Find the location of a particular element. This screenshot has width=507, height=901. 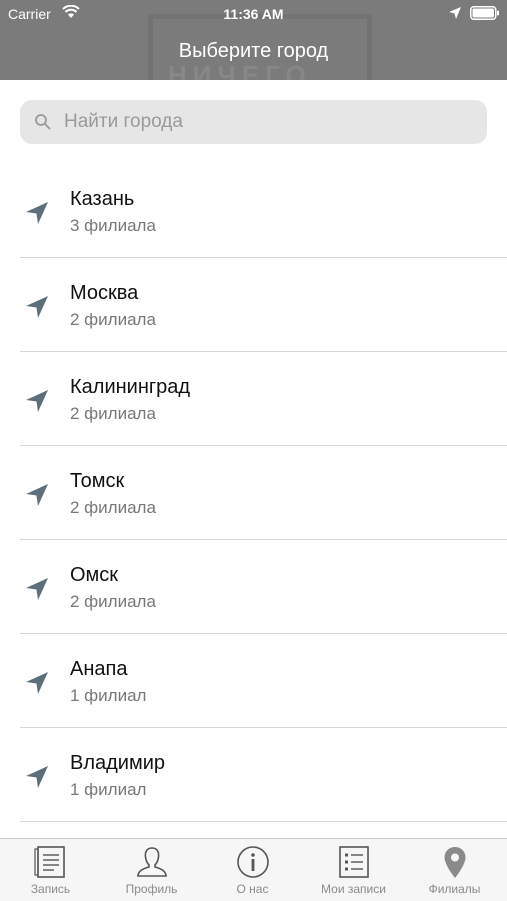

tab-profile: Профиль is located at coordinates (151, 870).